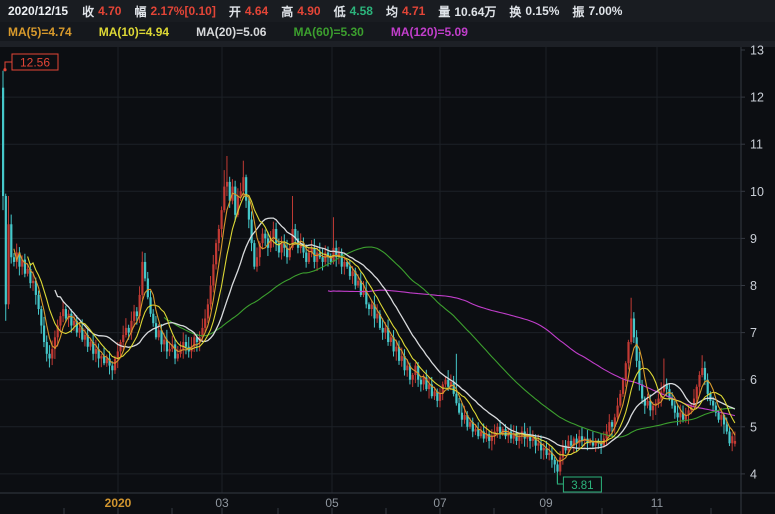 Image resolution: width=775 pixels, height=514 pixels. What do you see at coordinates (753, 474) in the screenshot?
I see `y-tick-label: 4` at bounding box center [753, 474].